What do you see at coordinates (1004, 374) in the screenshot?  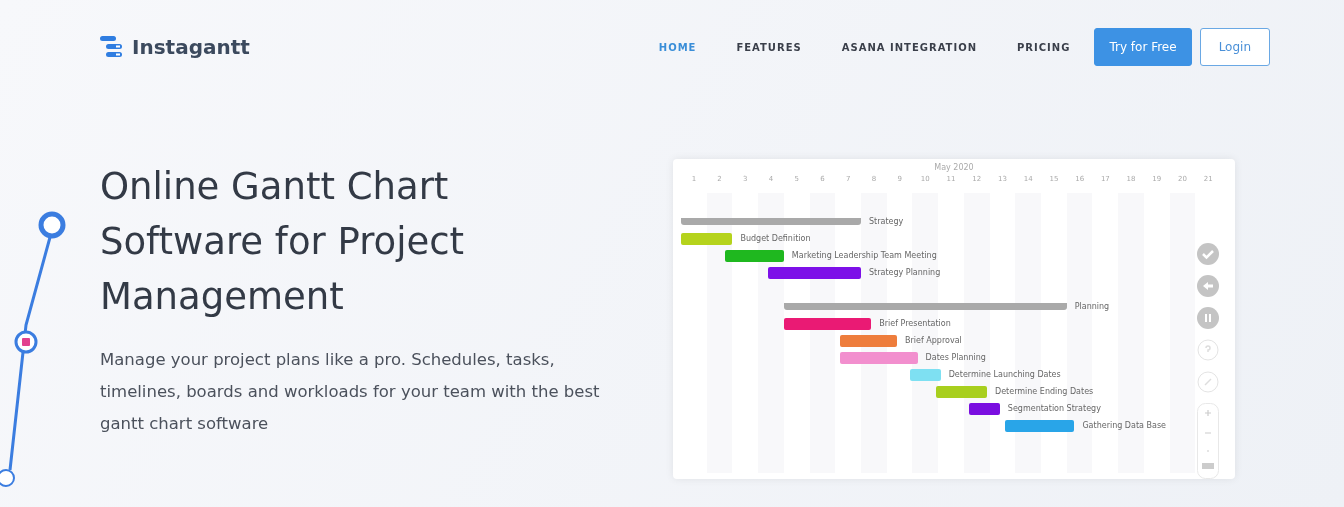 I see `task-name: Determine Launching Dates` at bounding box center [1004, 374].